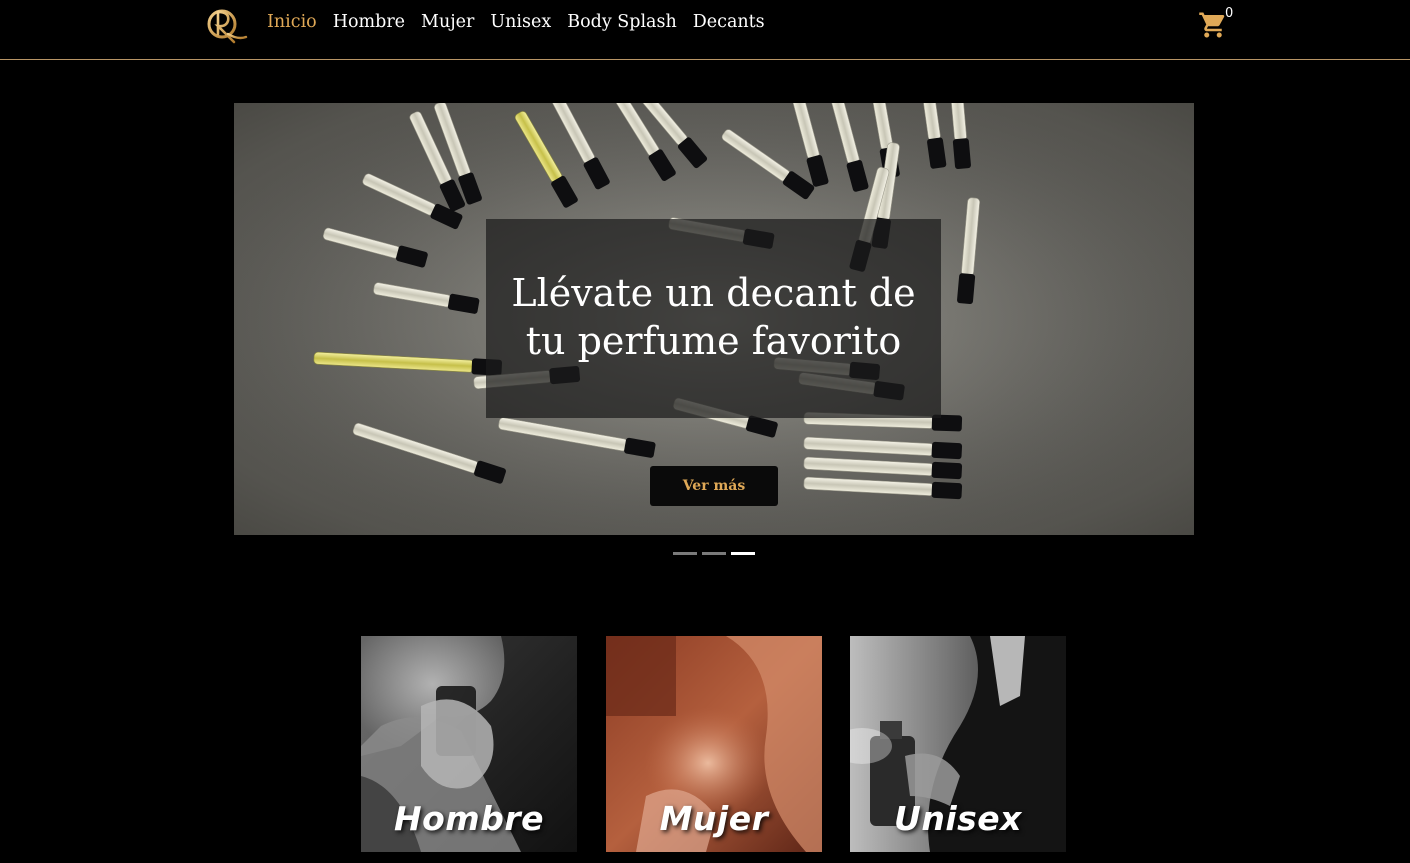 The height and width of the screenshot is (863, 1410). I want to click on nav-link-body-splash: Body Splash, so click(622, 22).